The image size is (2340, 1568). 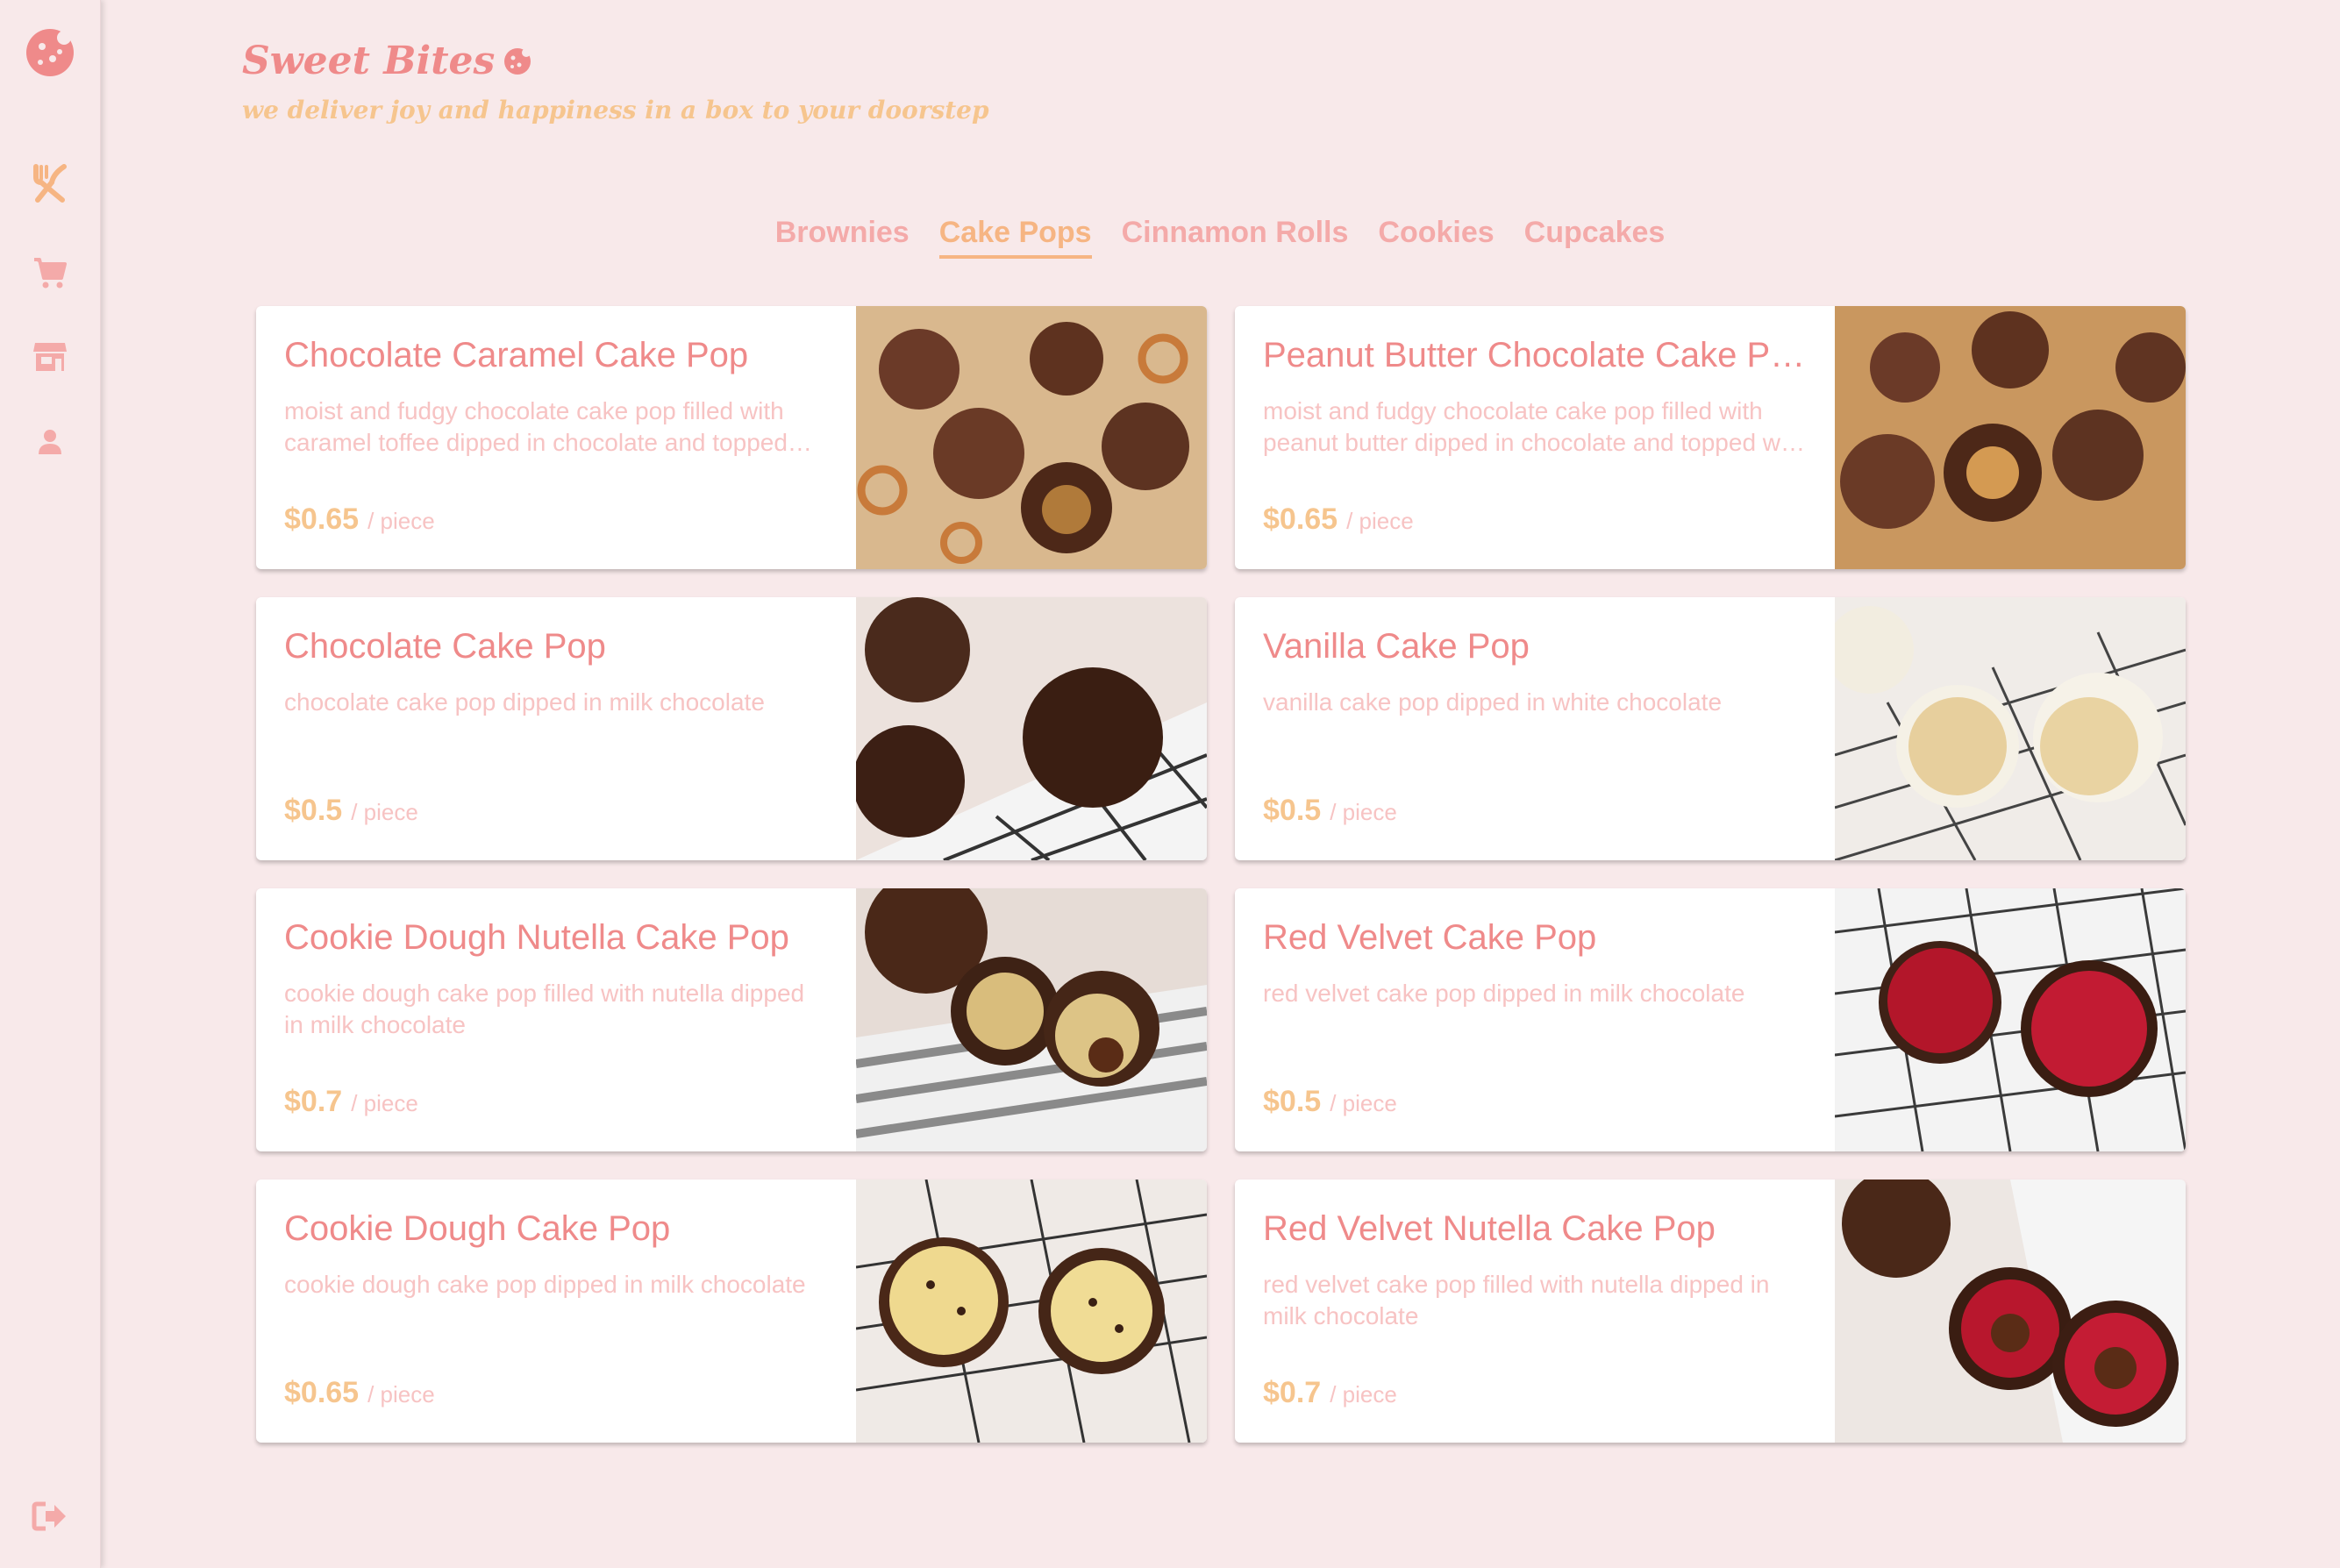 What do you see at coordinates (516, 355) in the screenshot?
I see `product-name: Chocolate Caramel Cake Pop` at bounding box center [516, 355].